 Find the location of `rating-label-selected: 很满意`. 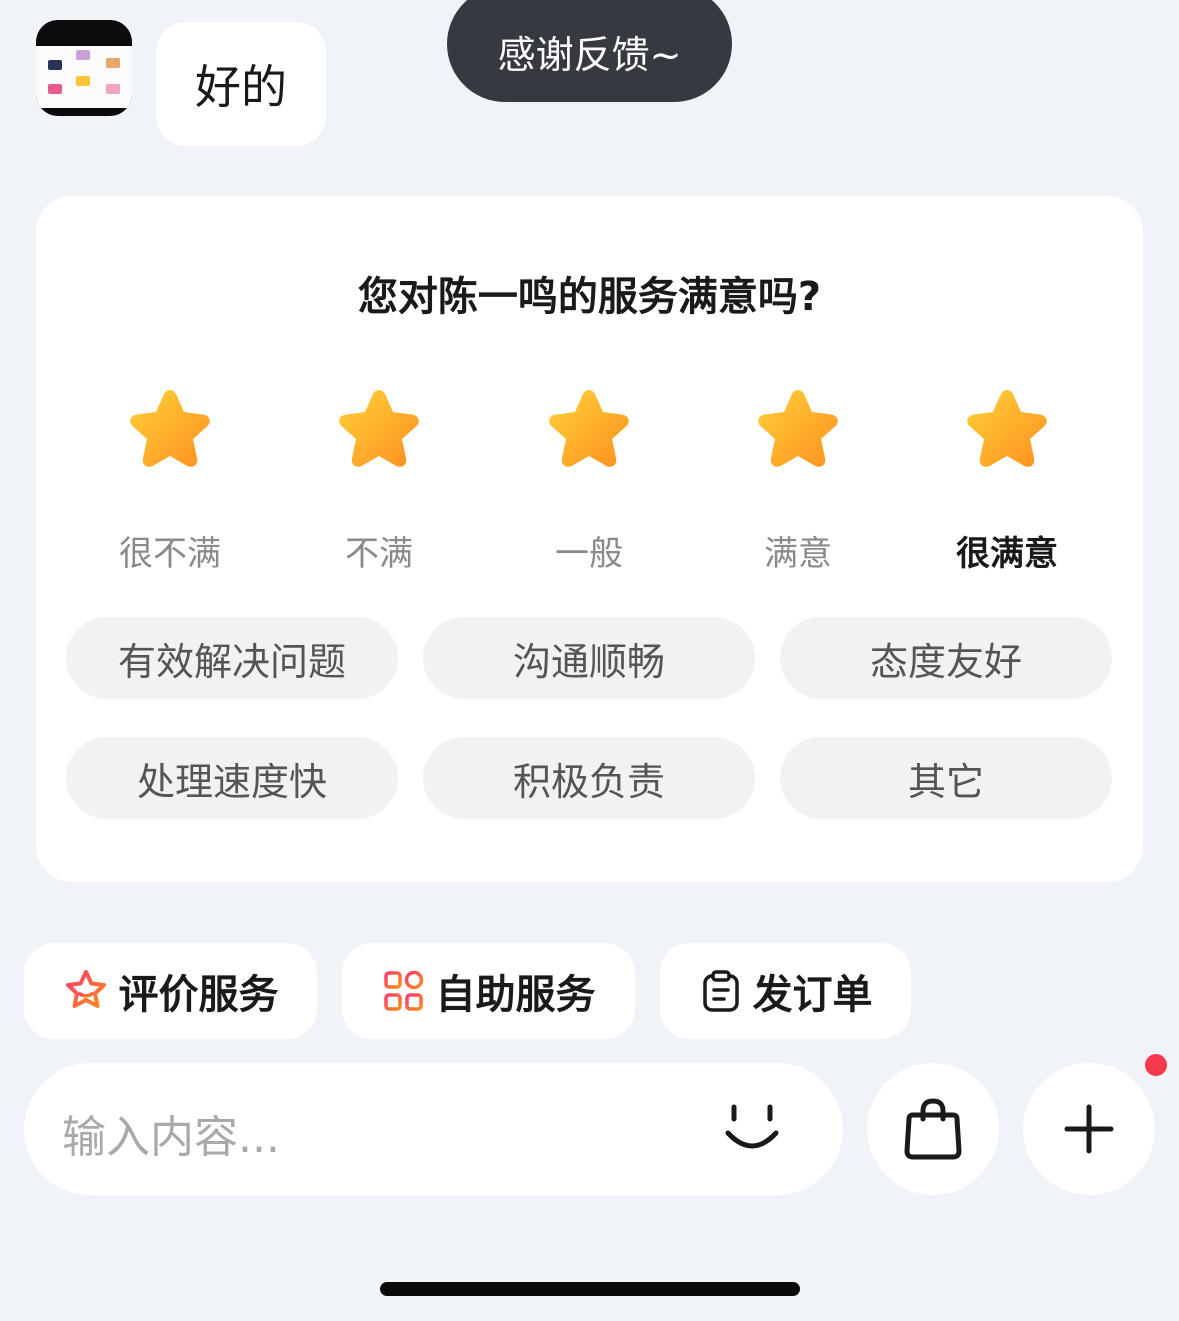

rating-label-selected: 很满意 is located at coordinates (1007, 554).